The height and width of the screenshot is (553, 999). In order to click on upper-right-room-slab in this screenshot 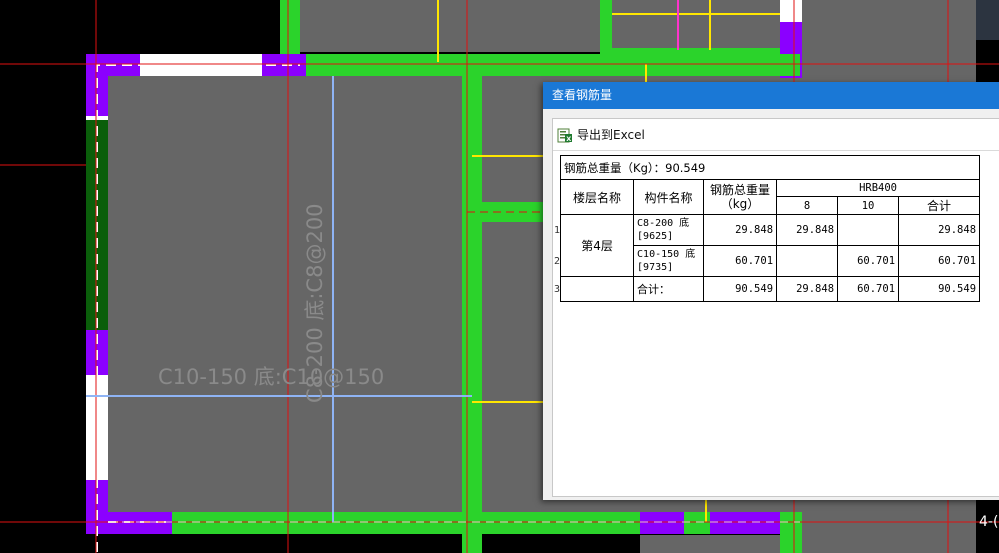, I will do `click(696, 26)`.